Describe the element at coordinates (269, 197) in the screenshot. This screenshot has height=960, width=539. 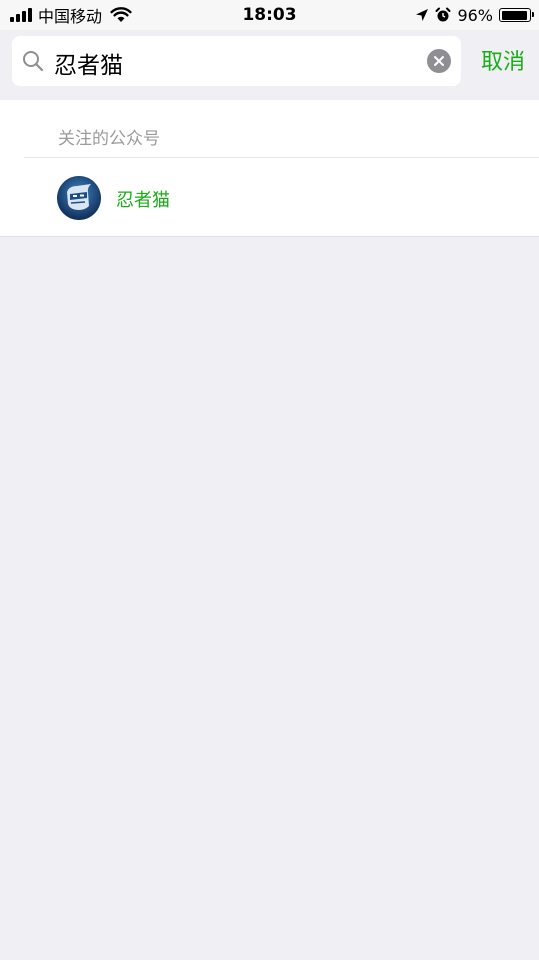
I see `list-item: 忍者猫` at that location.